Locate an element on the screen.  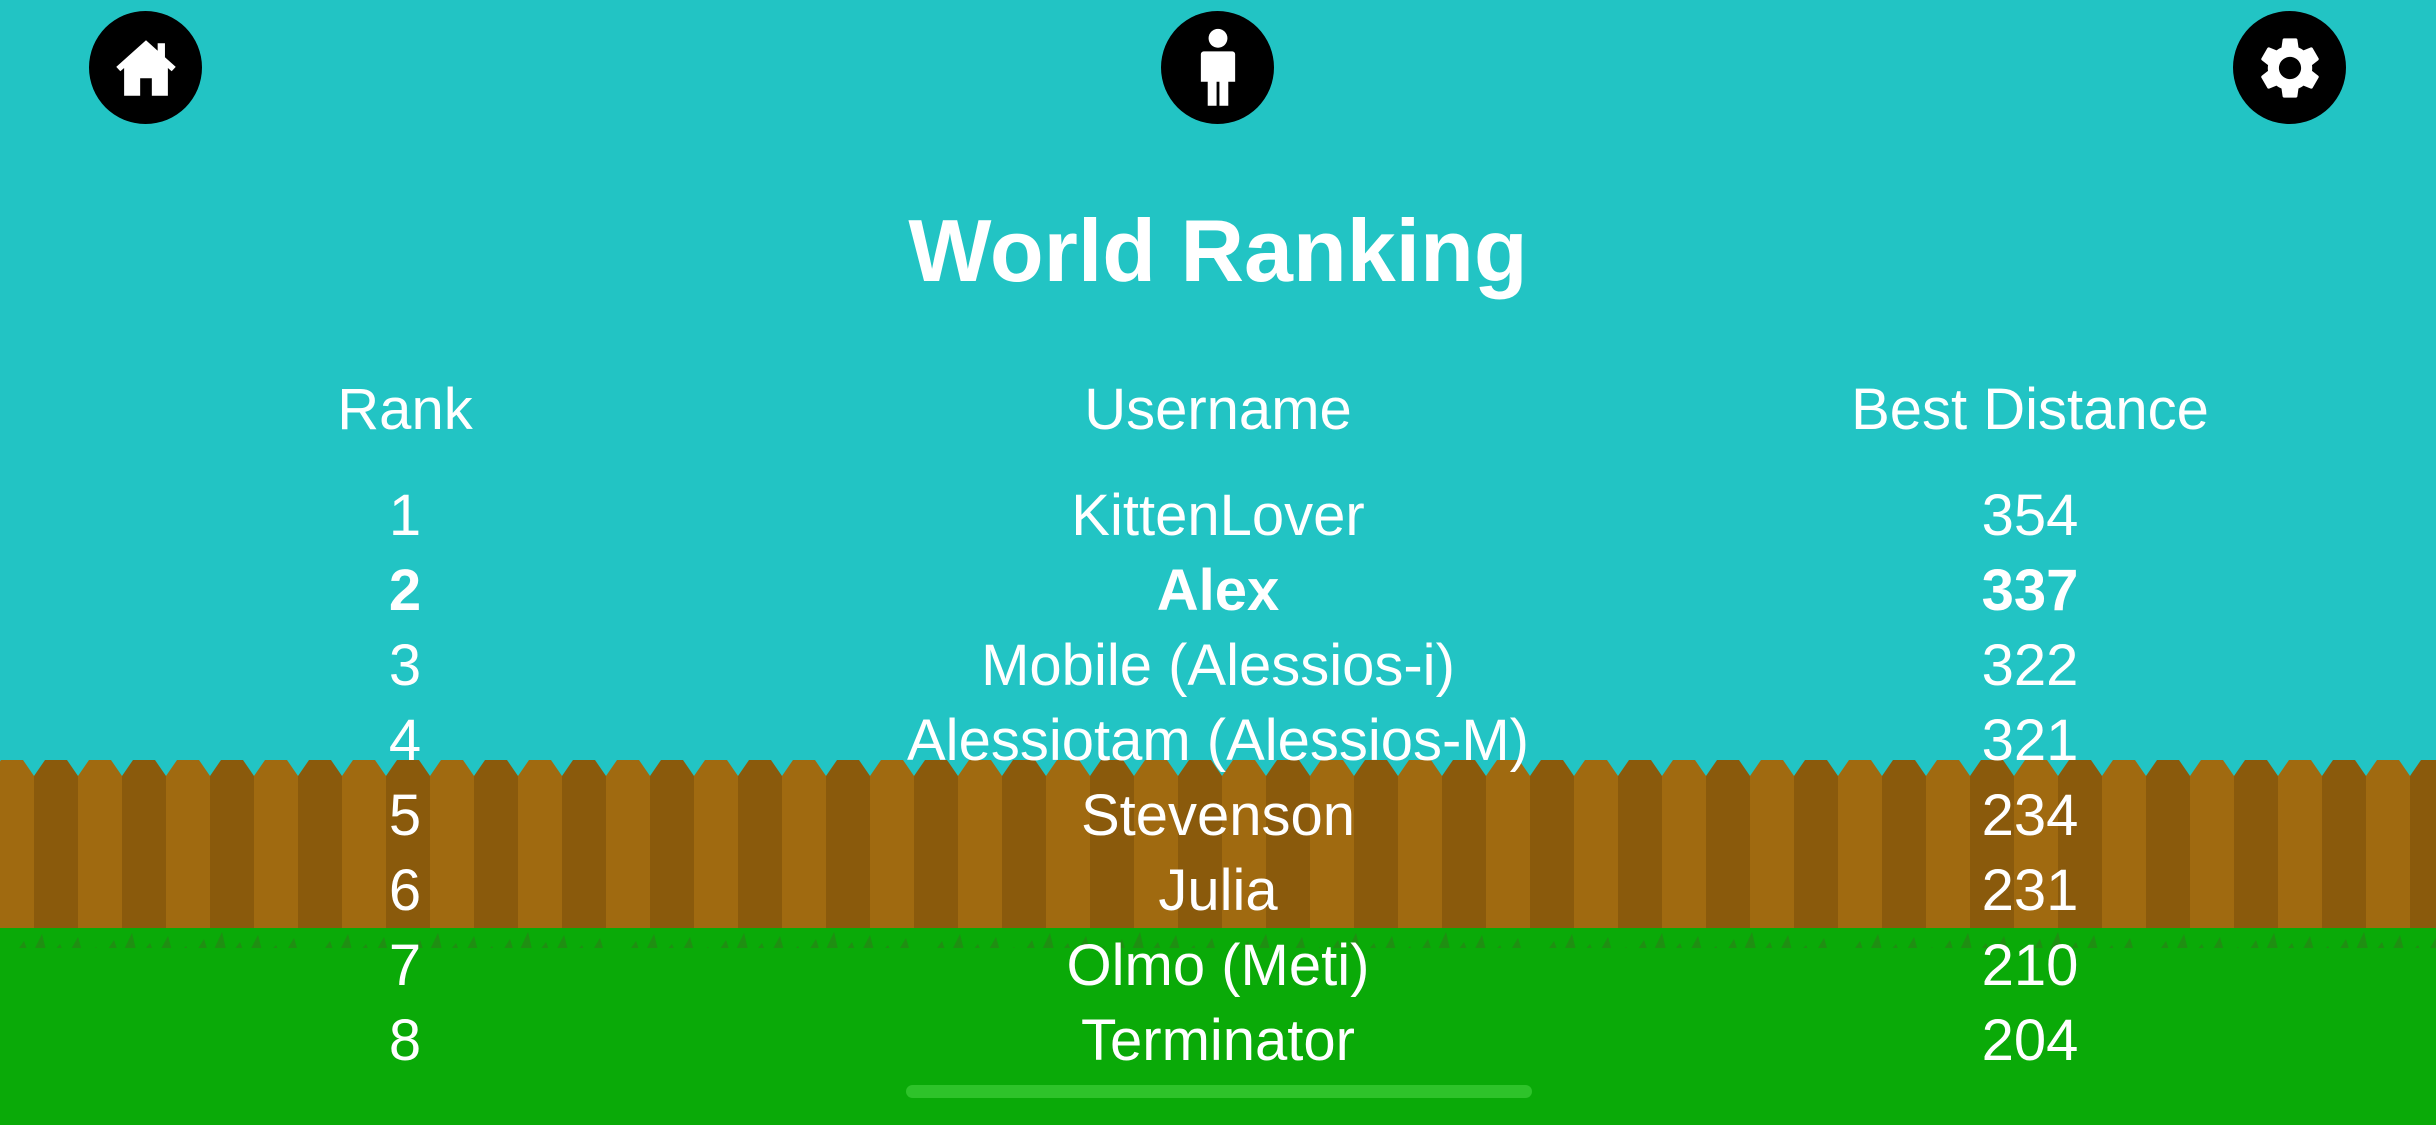
home-indicator is located at coordinates (1219, 1091).